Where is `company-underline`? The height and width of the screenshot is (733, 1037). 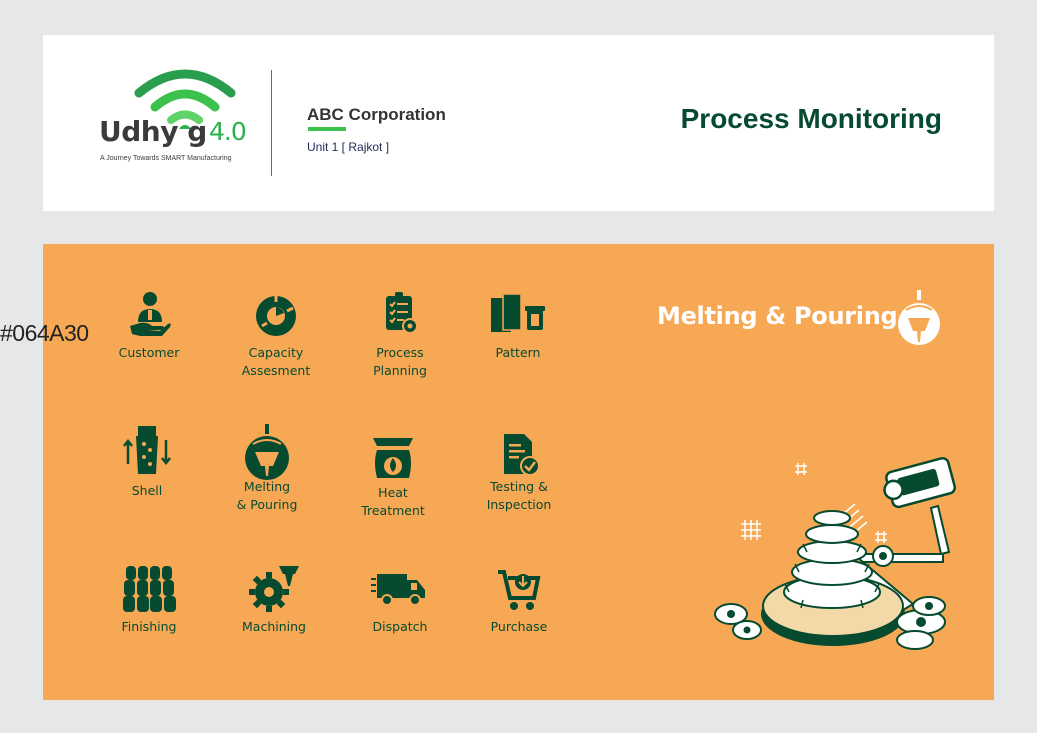 company-underline is located at coordinates (327, 129).